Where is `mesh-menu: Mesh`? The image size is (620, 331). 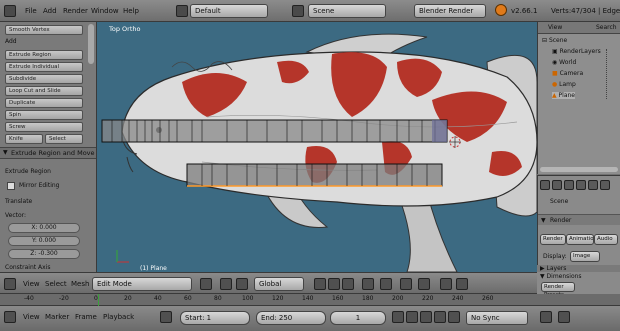
mesh-menu: Mesh is located at coordinates (80, 284).